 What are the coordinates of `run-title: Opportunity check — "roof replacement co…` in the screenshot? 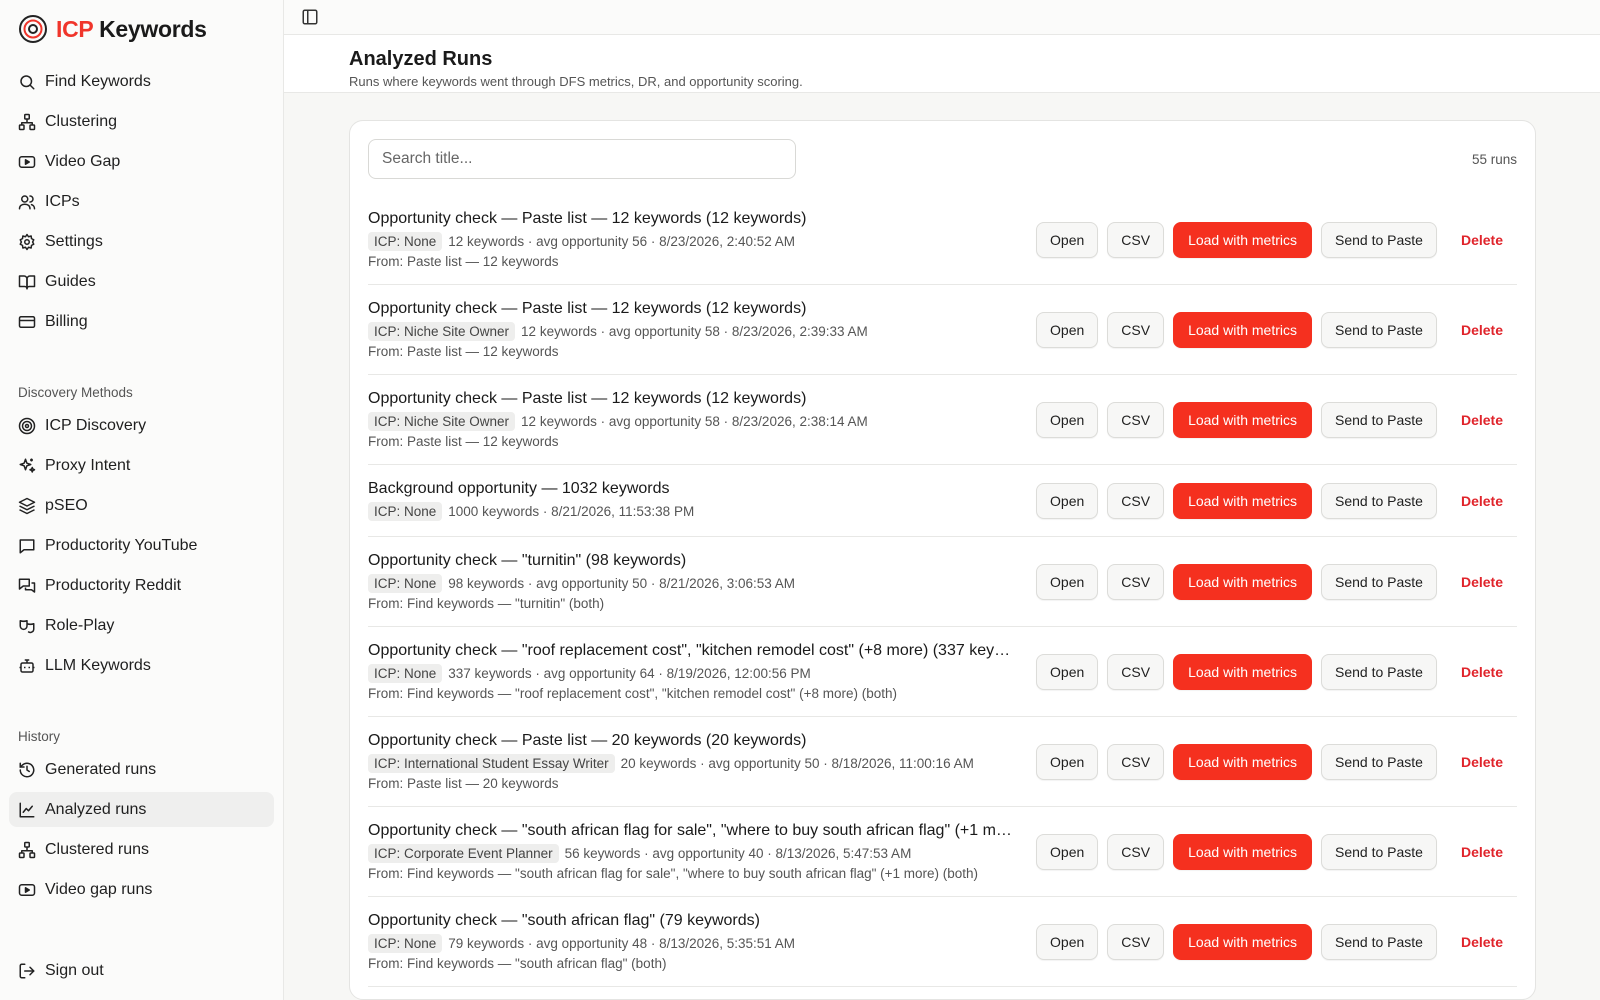 It's located at (690, 651).